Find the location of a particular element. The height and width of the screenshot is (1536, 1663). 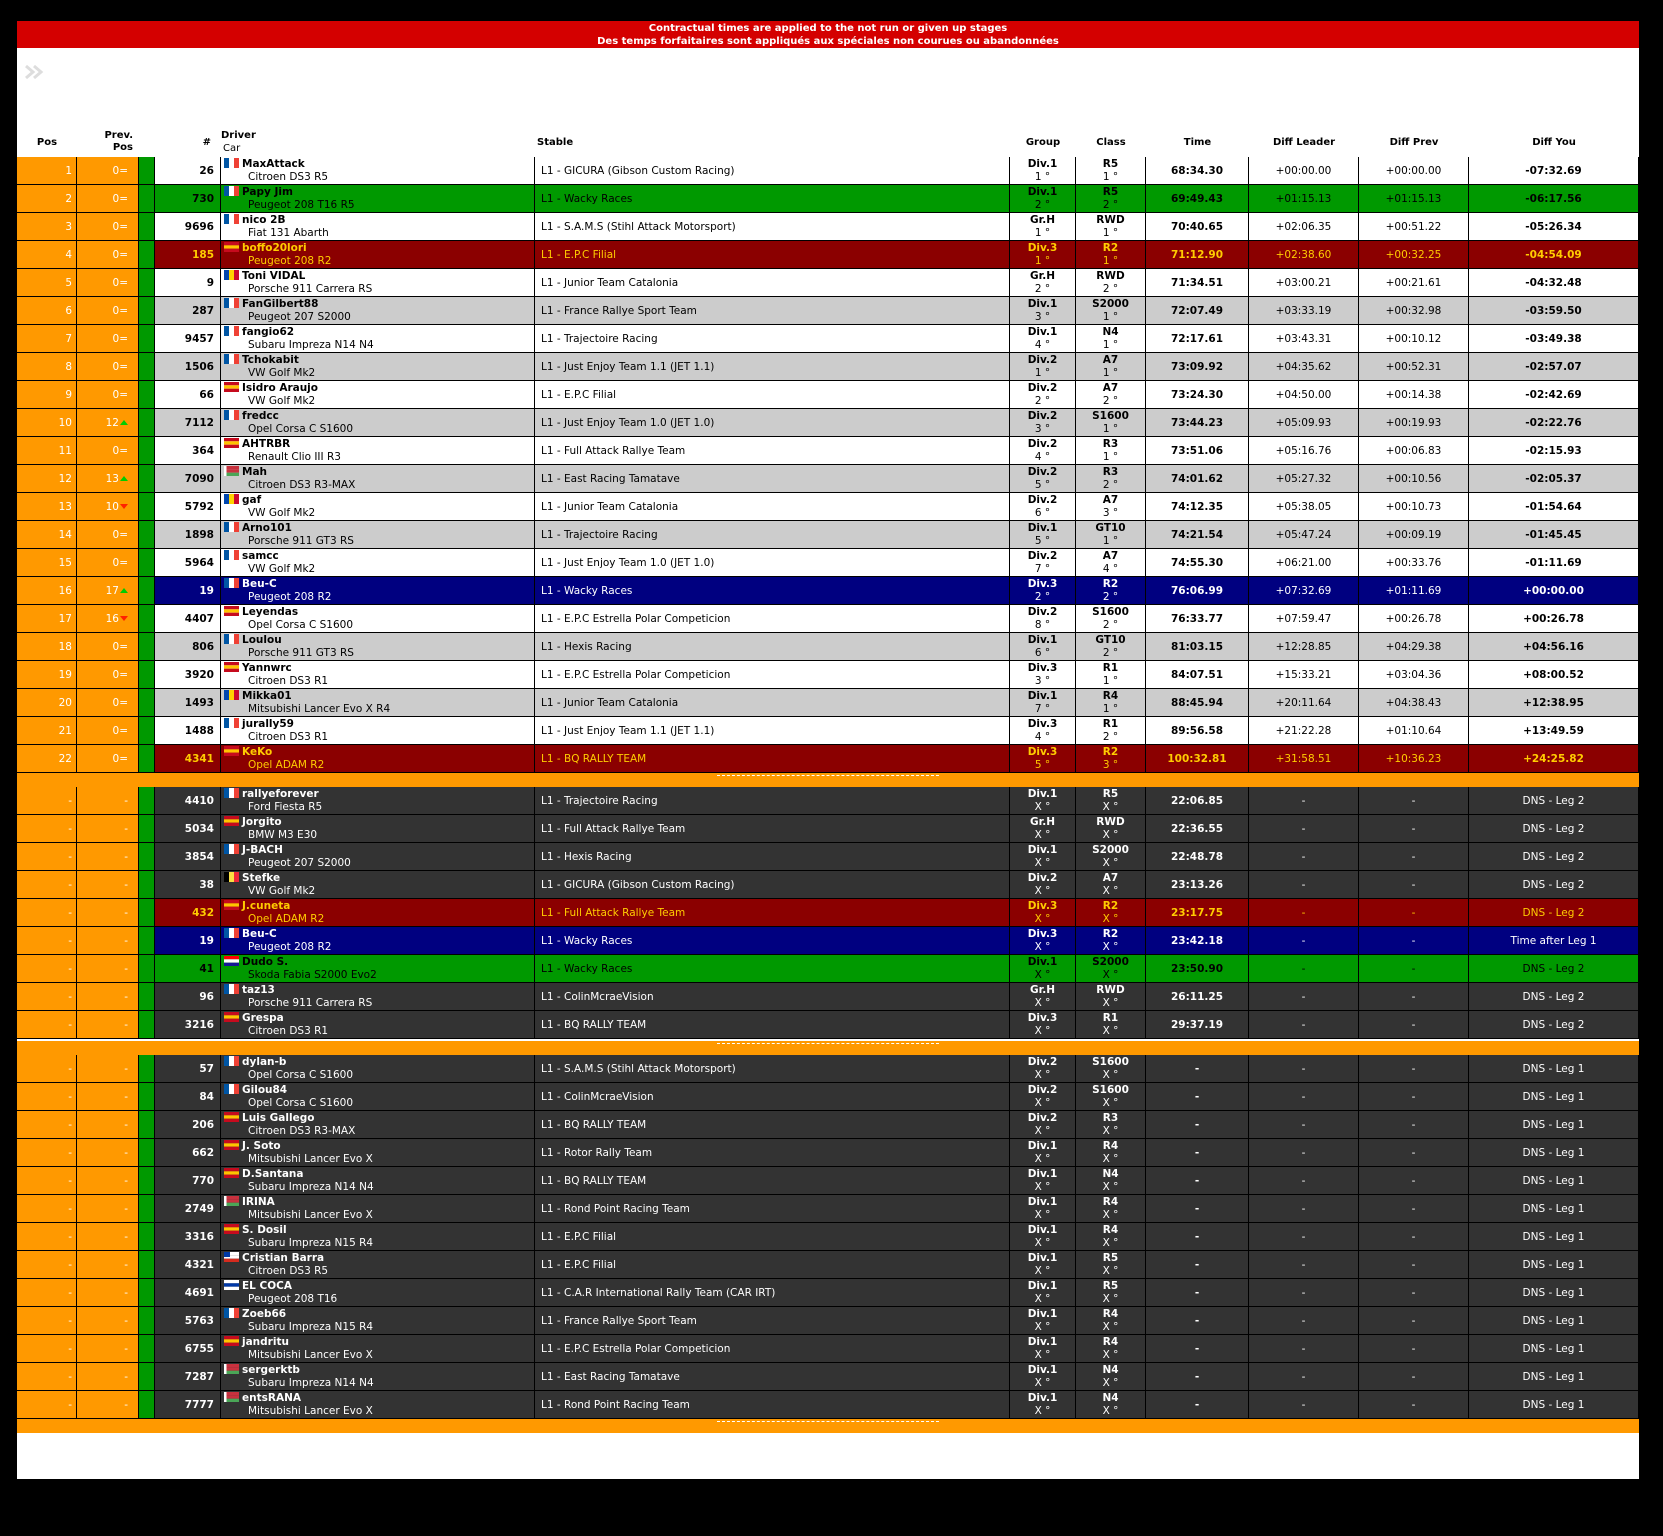

driver-cell: Papy Jim Peugeot 208 T16 R5 is located at coordinates (378, 199).